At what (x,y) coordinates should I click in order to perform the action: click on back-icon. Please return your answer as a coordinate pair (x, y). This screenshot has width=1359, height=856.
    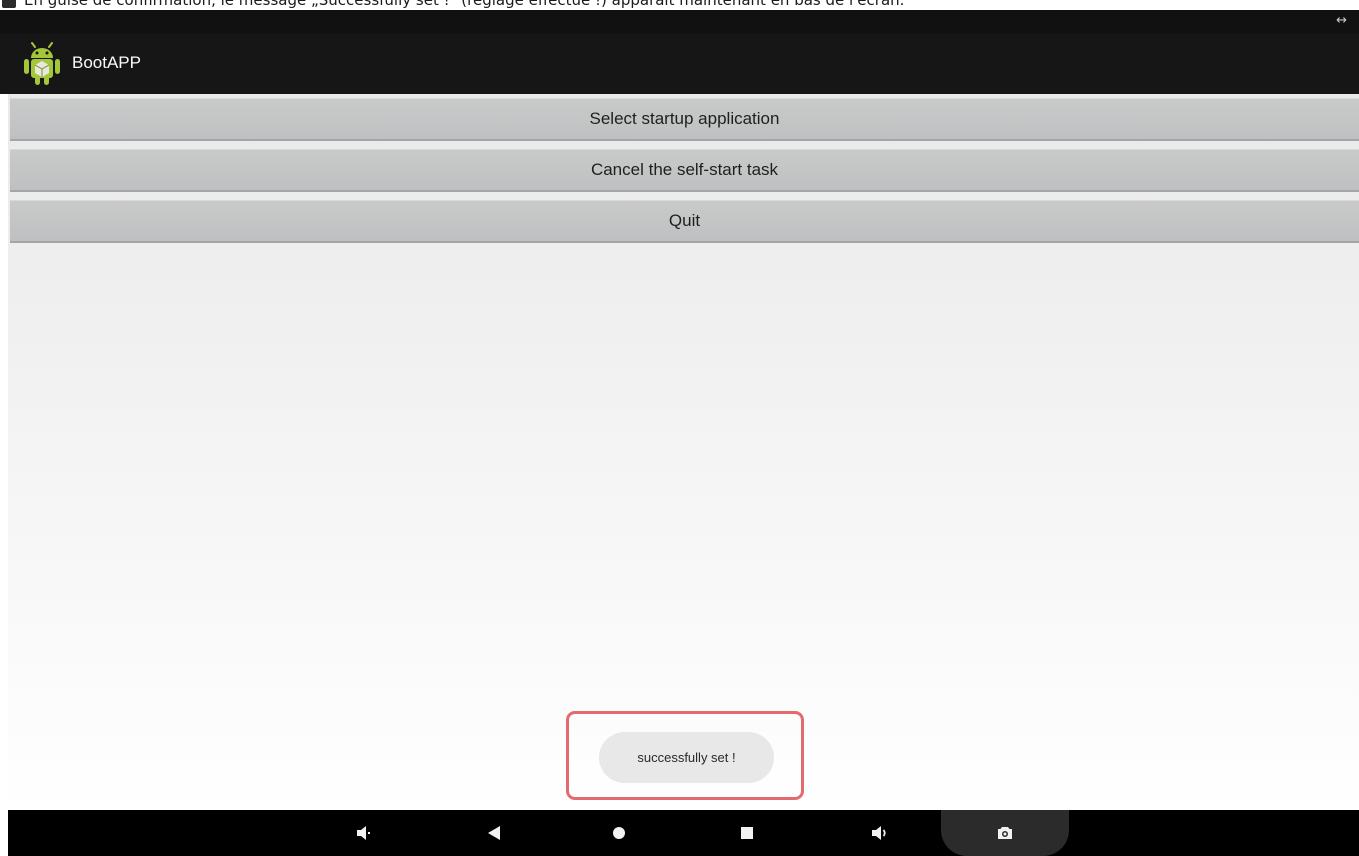
    Looking at the image, I should click on (494, 833).